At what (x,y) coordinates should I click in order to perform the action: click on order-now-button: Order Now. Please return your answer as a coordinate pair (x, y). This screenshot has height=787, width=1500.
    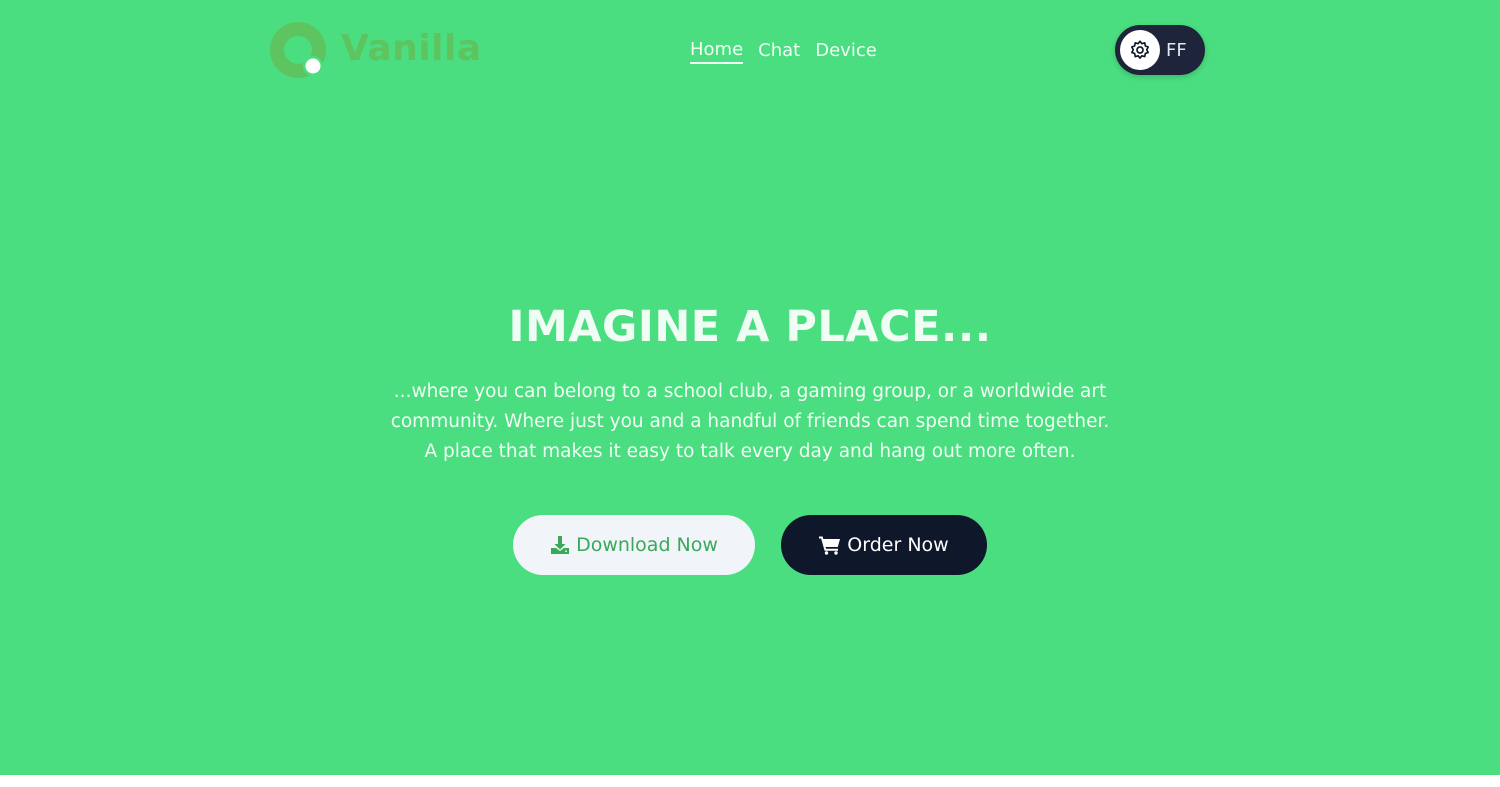
    Looking at the image, I should click on (884, 545).